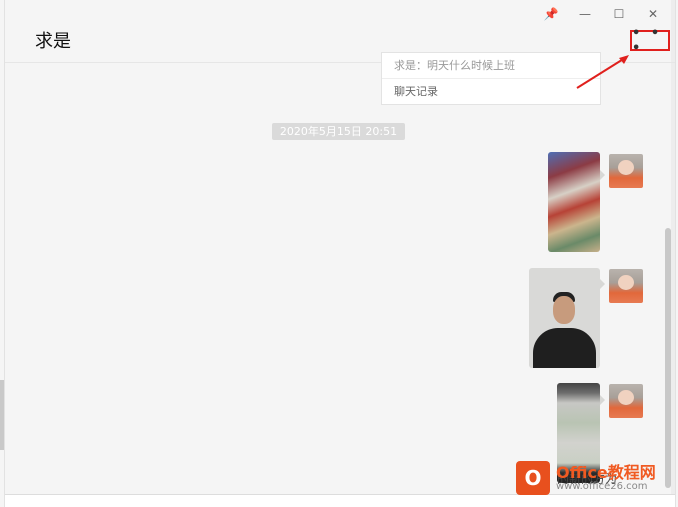 The height and width of the screenshot is (507, 678). Describe the element at coordinates (53, 41) in the screenshot. I see `chat-title: 求是` at that location.